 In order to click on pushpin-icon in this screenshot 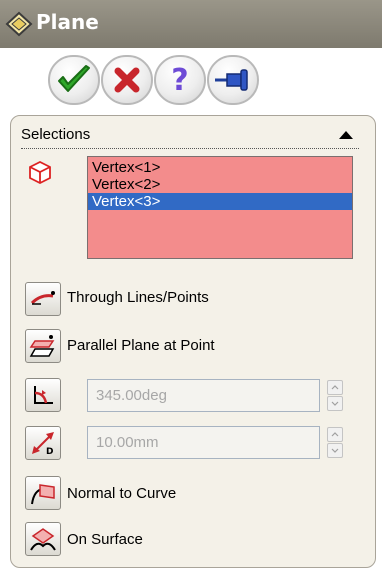, I will do `click(231, 80)`.